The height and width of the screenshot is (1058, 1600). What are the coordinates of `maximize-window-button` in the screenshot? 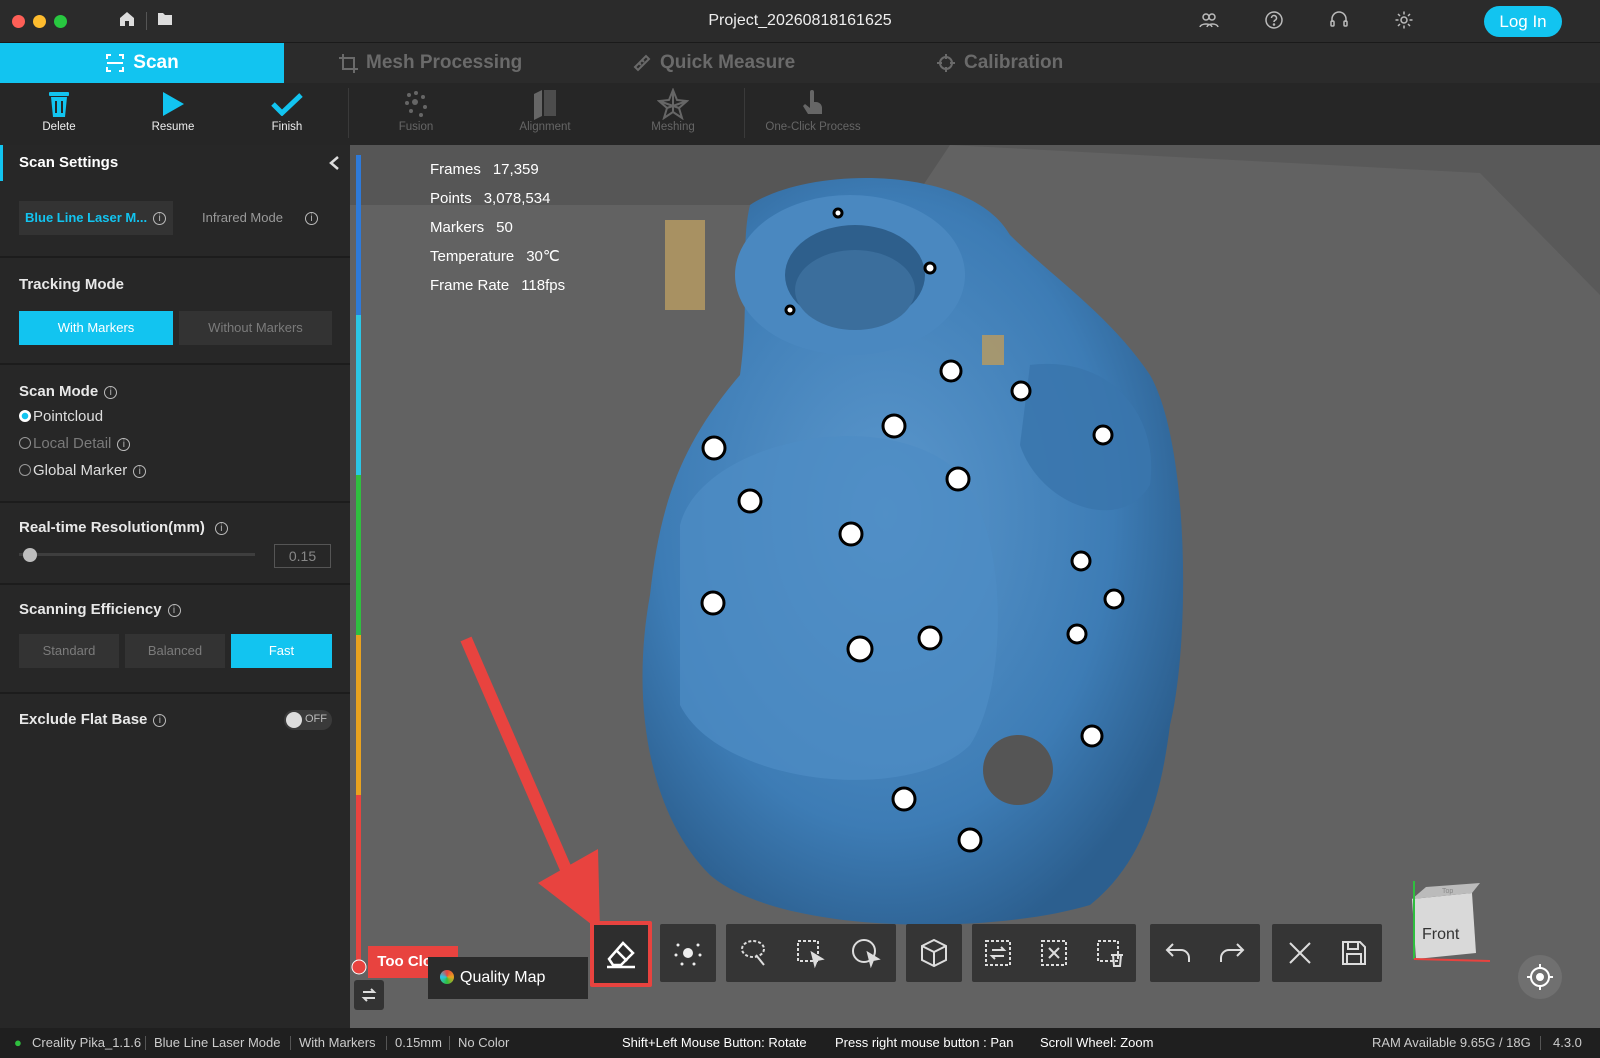 It's located at (60, 21).